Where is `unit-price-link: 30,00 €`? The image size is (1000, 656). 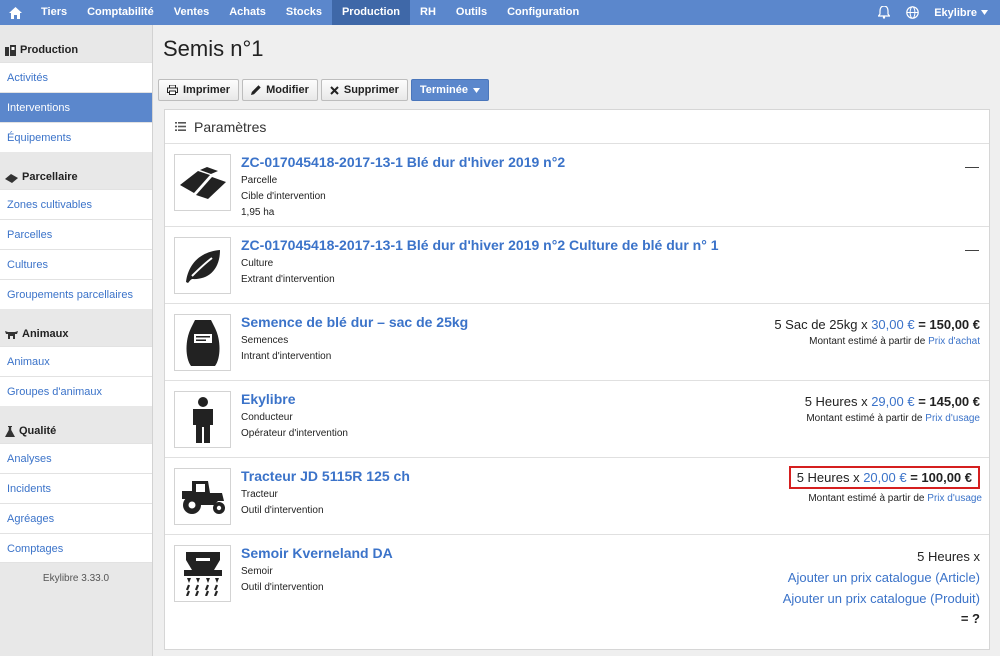 unit-price-link: 30,00 € is located at coordinates (892, 324).